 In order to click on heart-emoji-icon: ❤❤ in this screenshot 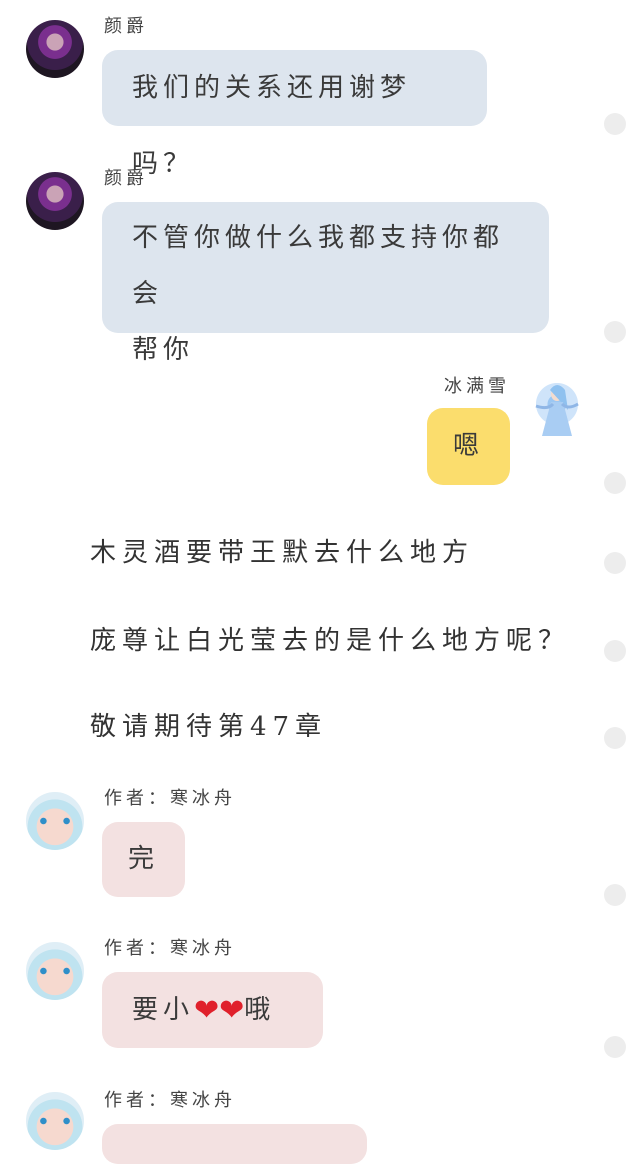, I will do `click(219, 1010)`.